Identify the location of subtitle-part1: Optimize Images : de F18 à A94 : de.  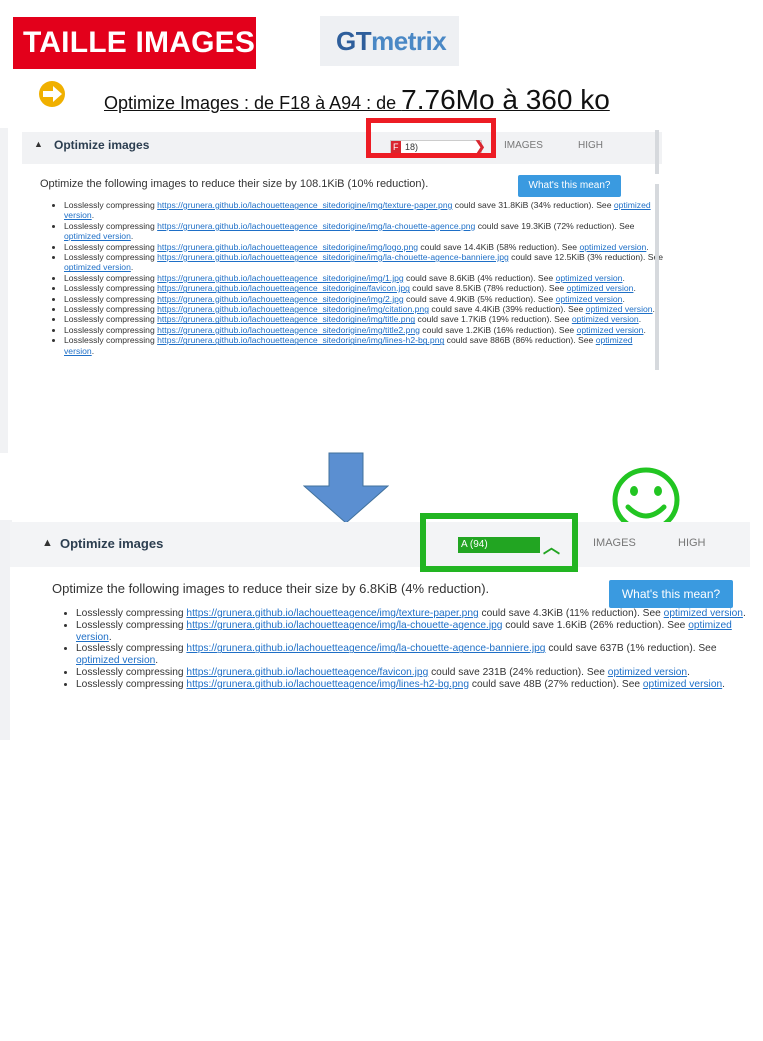
(253, 103).